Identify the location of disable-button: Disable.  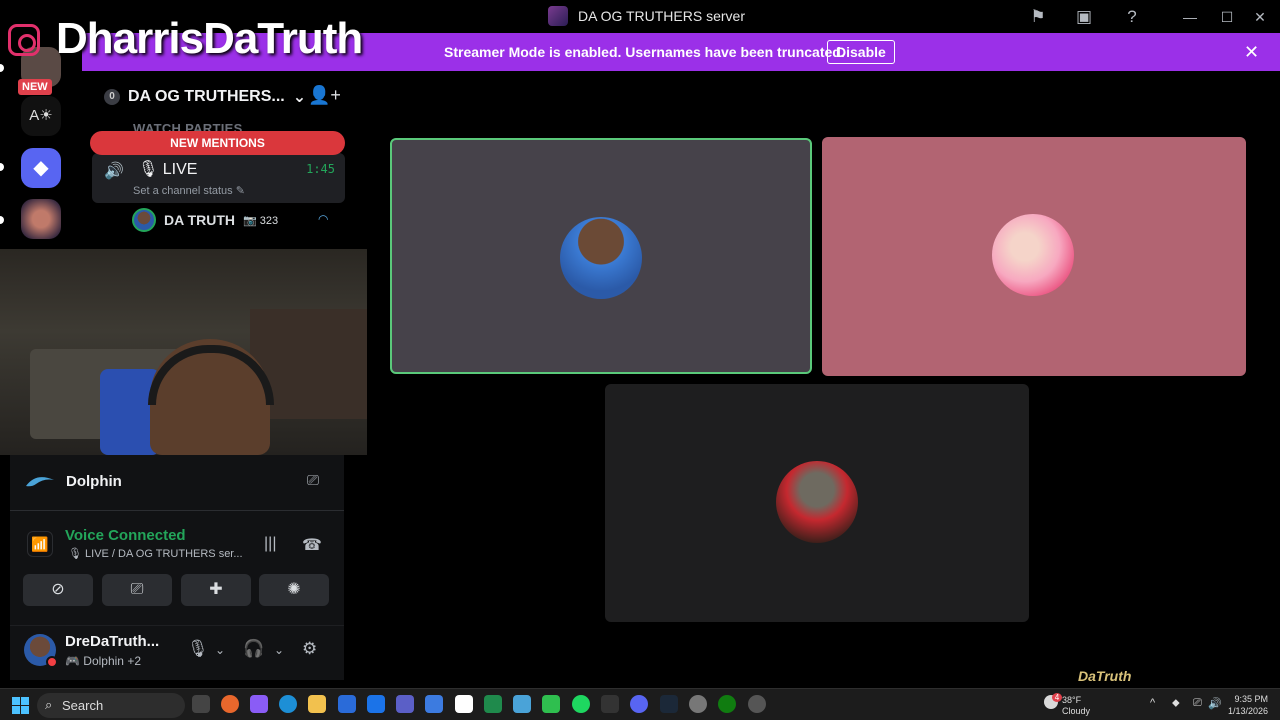
(861, 52).